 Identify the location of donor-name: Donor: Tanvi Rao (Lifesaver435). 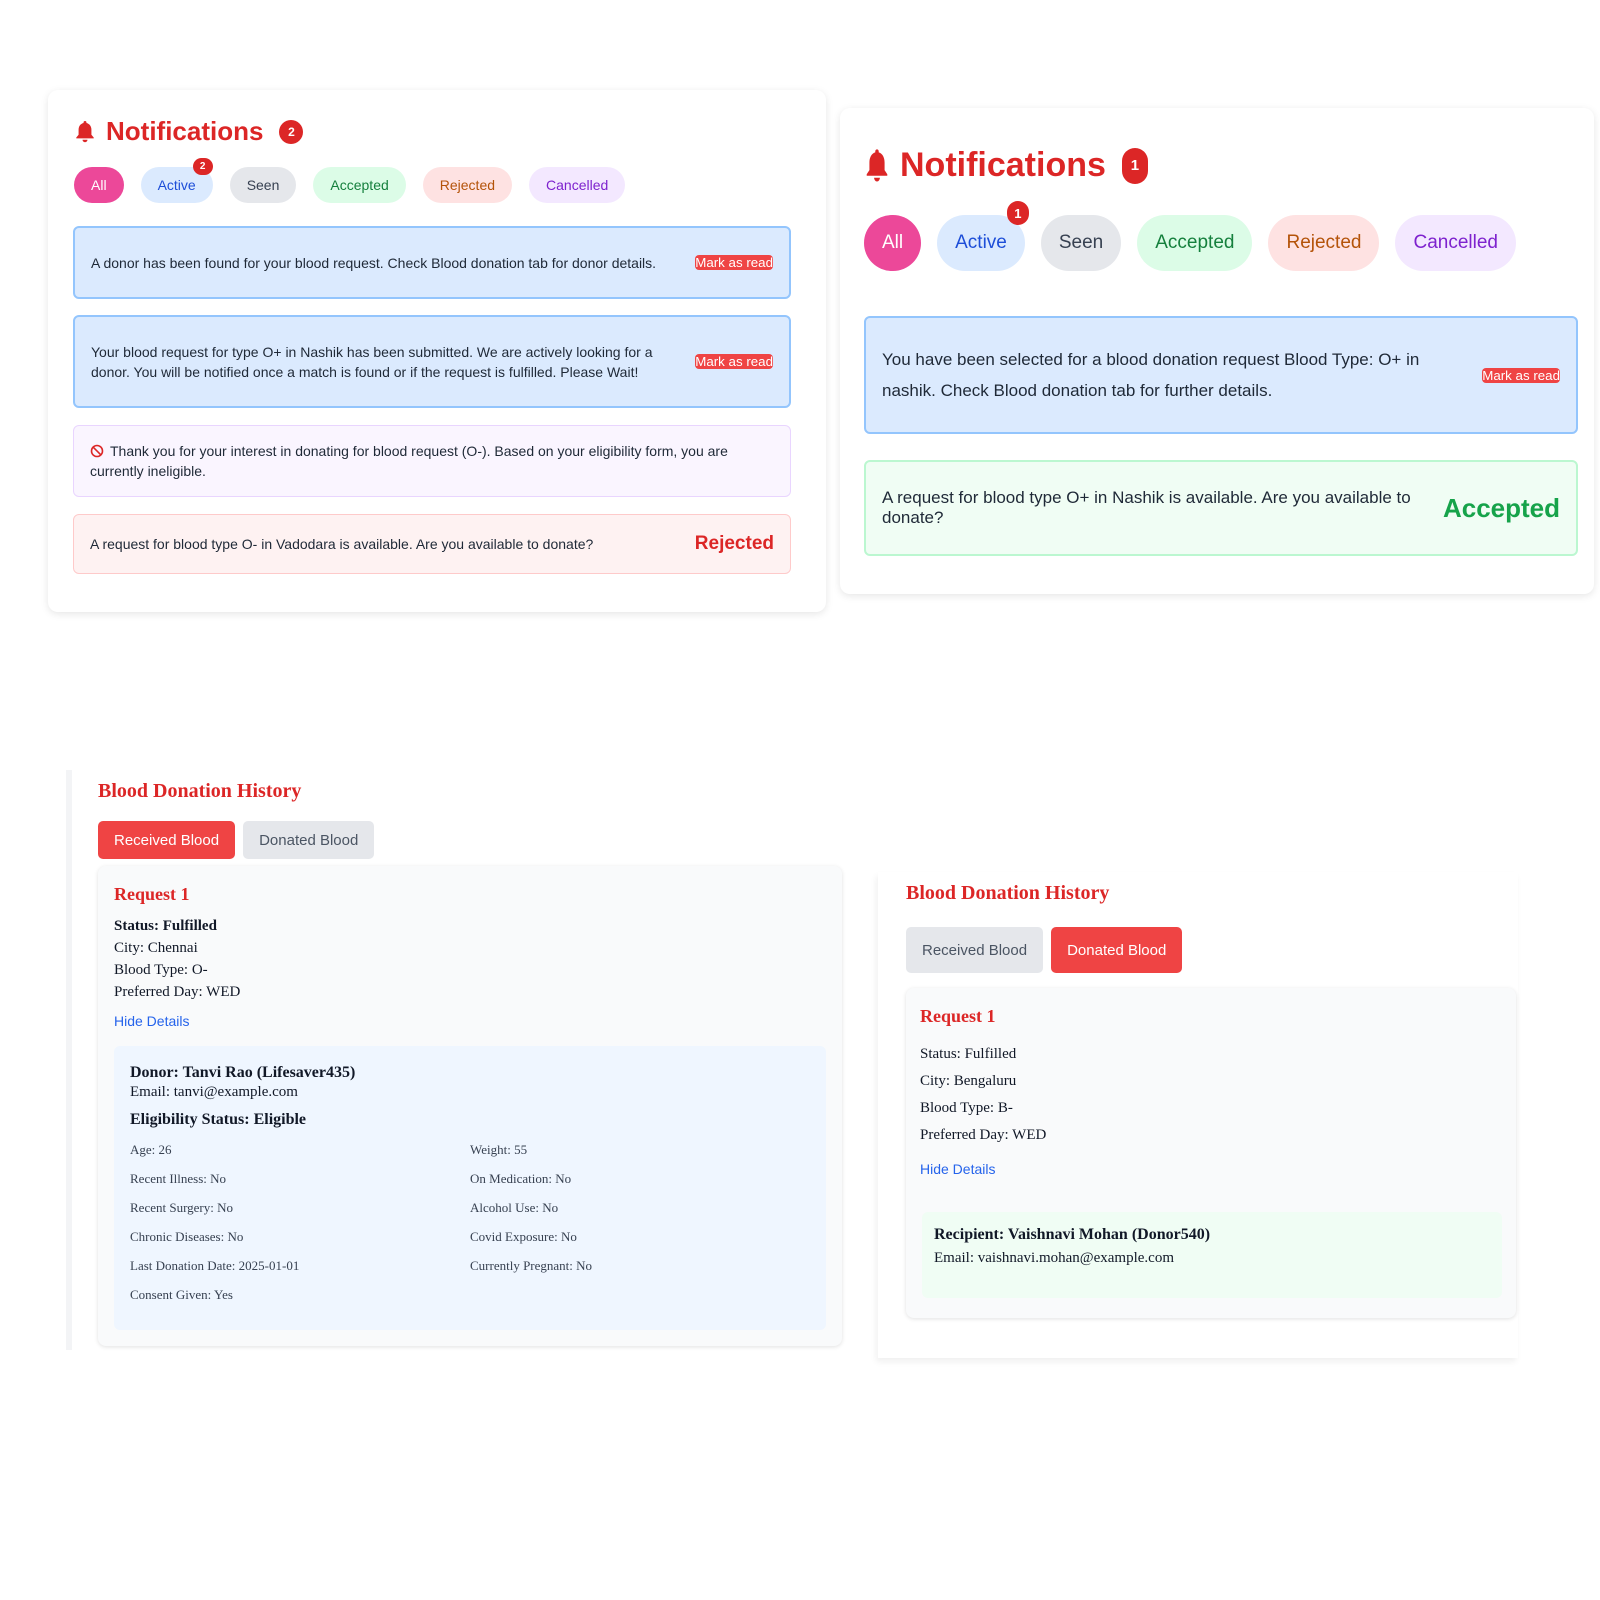
(243, 1072).